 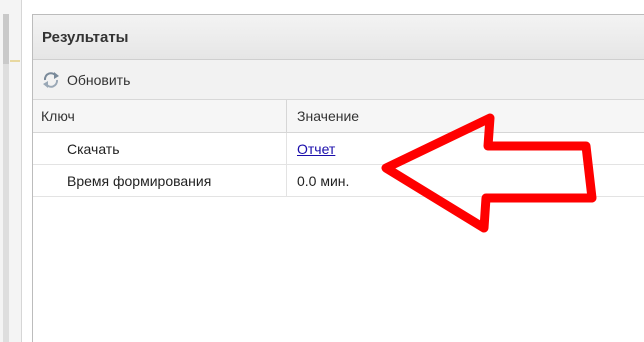 I want to click on refresh-button: Обновить, so click(x=85, y=80).